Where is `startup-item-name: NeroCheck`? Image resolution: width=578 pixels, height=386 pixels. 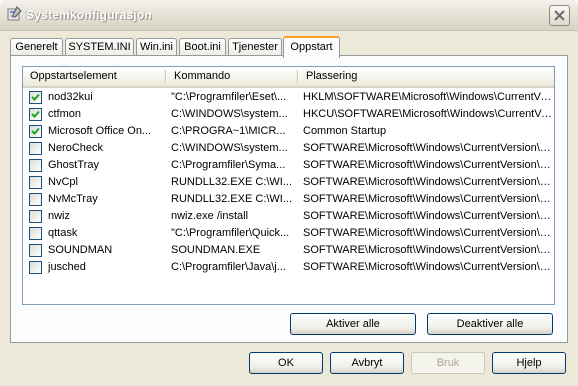
startup-item-name: NeroCheck is located at coordinates (76, 148).